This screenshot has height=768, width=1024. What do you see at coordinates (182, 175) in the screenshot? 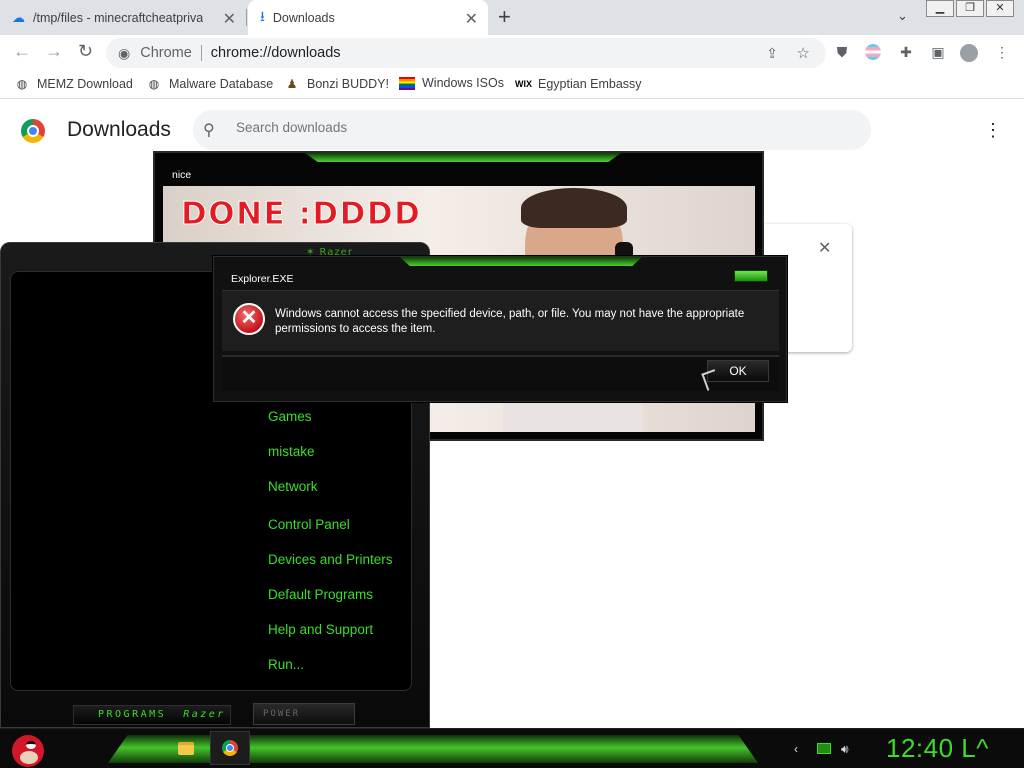
I see `window-title: nice` at bounding box center [182, 175].